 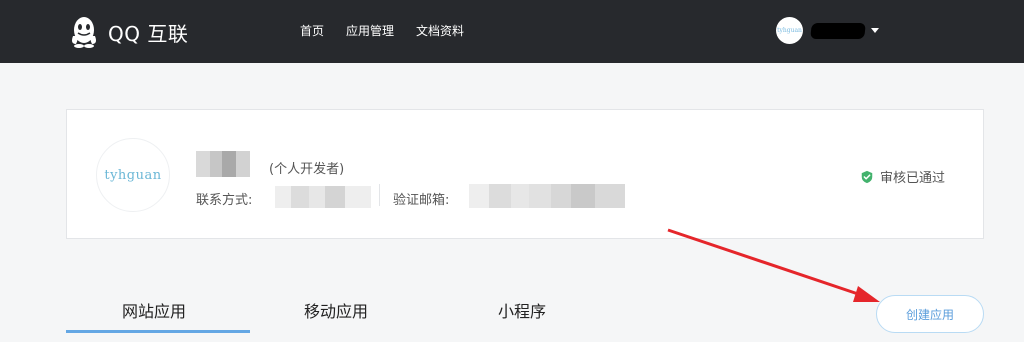 I want to click on status-text: 审核已通过, so click(x=913, y=178).